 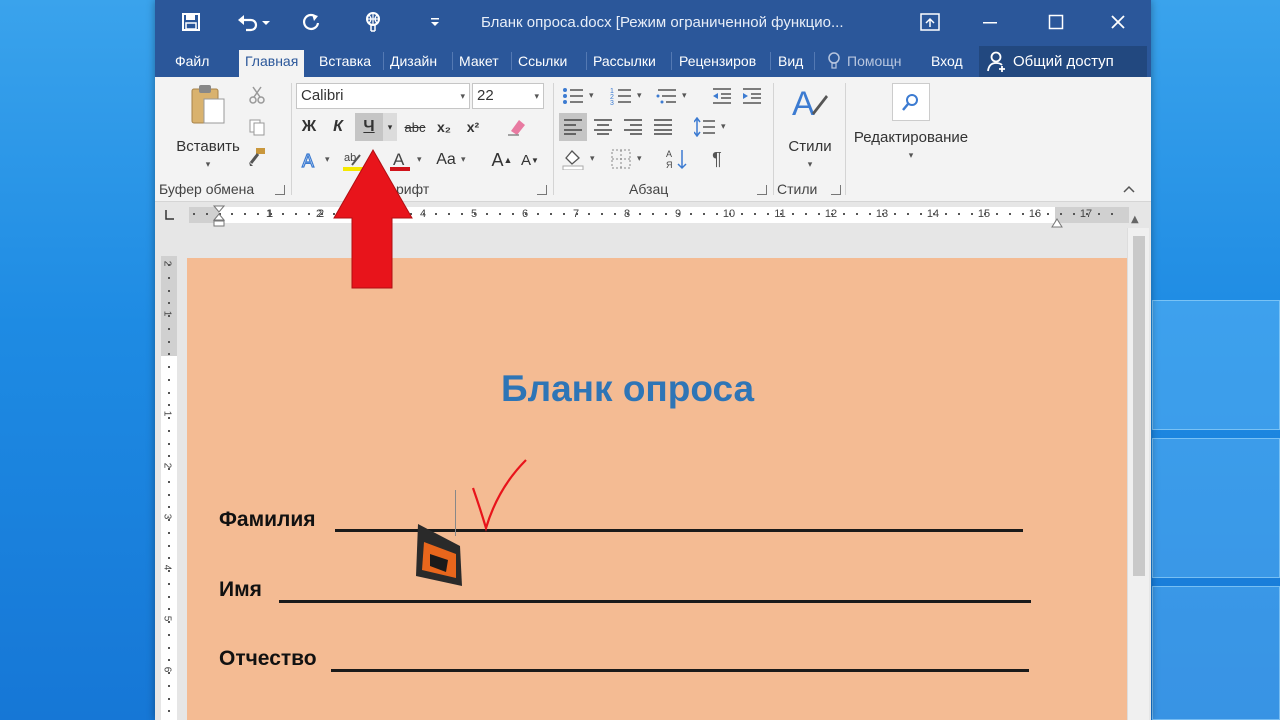 I want to click on increase-indent-icon, so click(x=752, y=96).